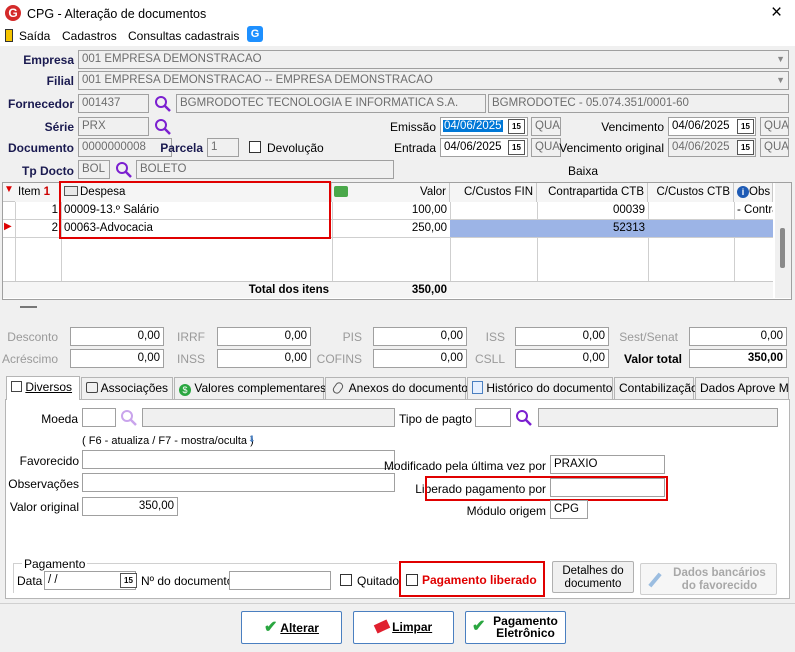 The height and width of the screenshot is (652, 795). Describe the element at coordinates (117, 14) in the screenshot. I see `window-title: CPG - Alteração de documentos` at that location.